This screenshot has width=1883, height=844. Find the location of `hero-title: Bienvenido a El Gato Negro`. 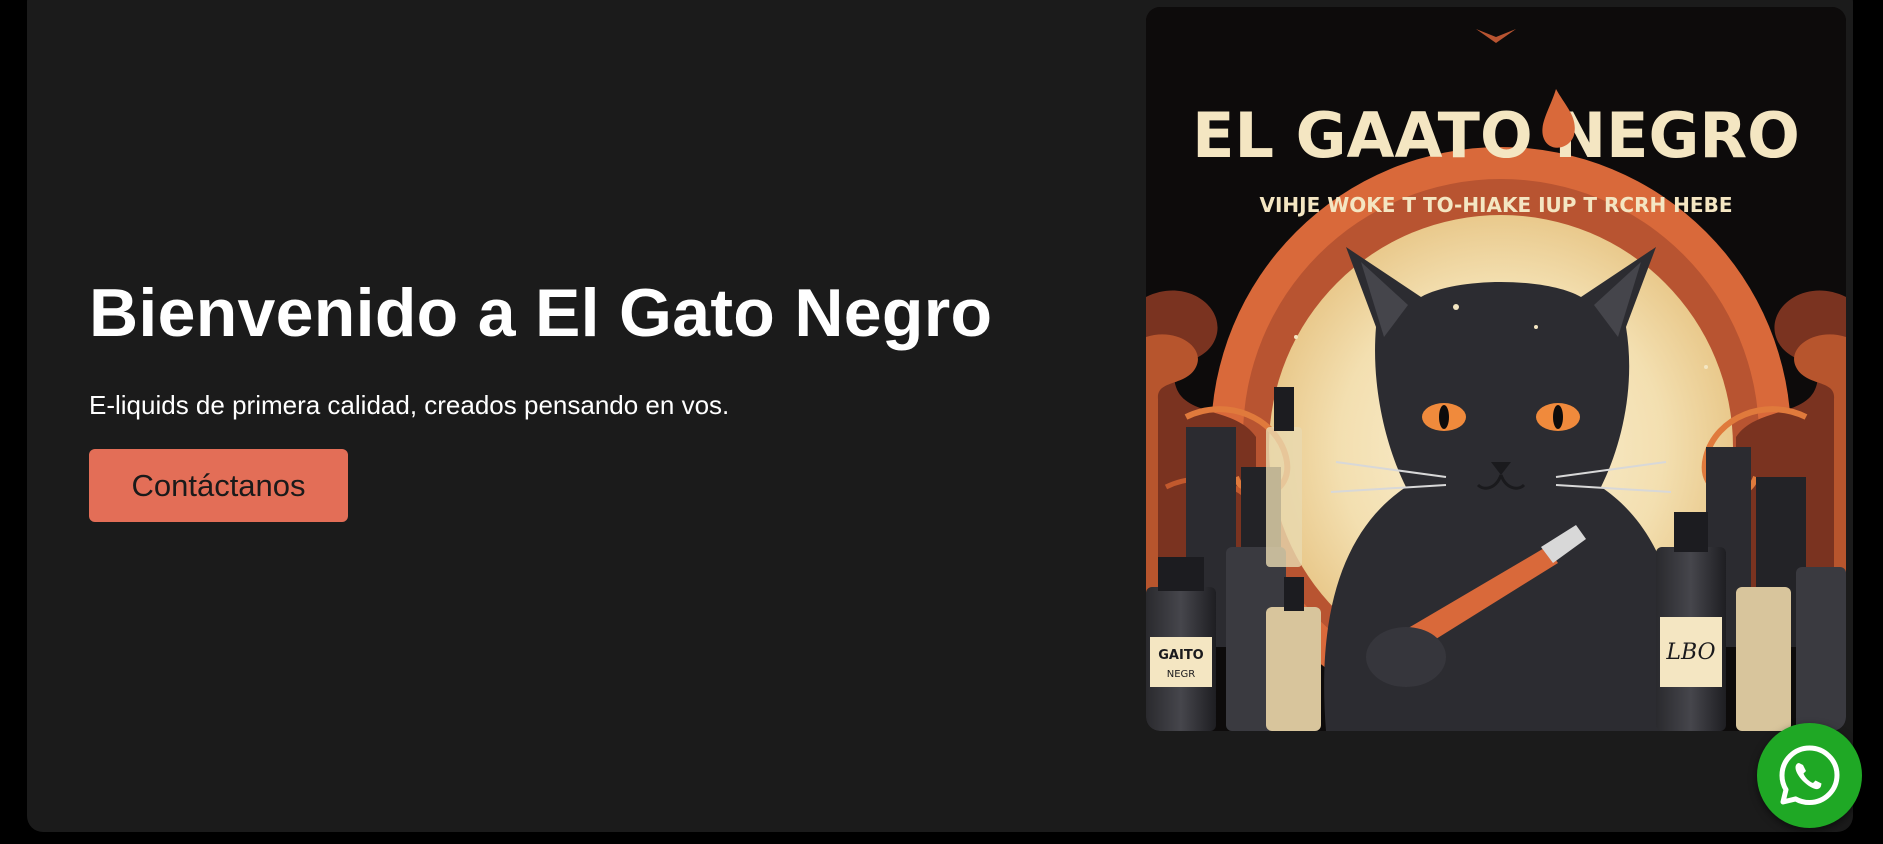

hero-title: Bienvenido a El Gato Negro is located at coordinates (541, 313).